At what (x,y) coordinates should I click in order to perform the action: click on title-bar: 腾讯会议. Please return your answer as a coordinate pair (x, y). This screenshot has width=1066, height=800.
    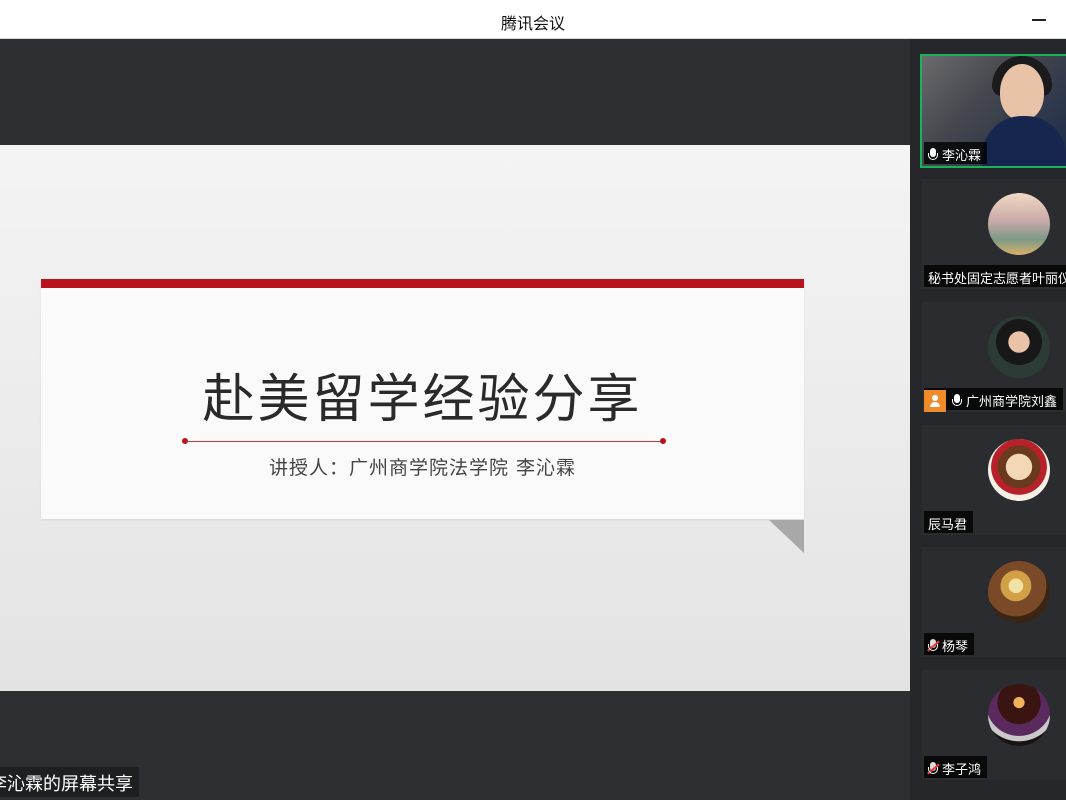
    Looking at the image, I should click on (533, 19).